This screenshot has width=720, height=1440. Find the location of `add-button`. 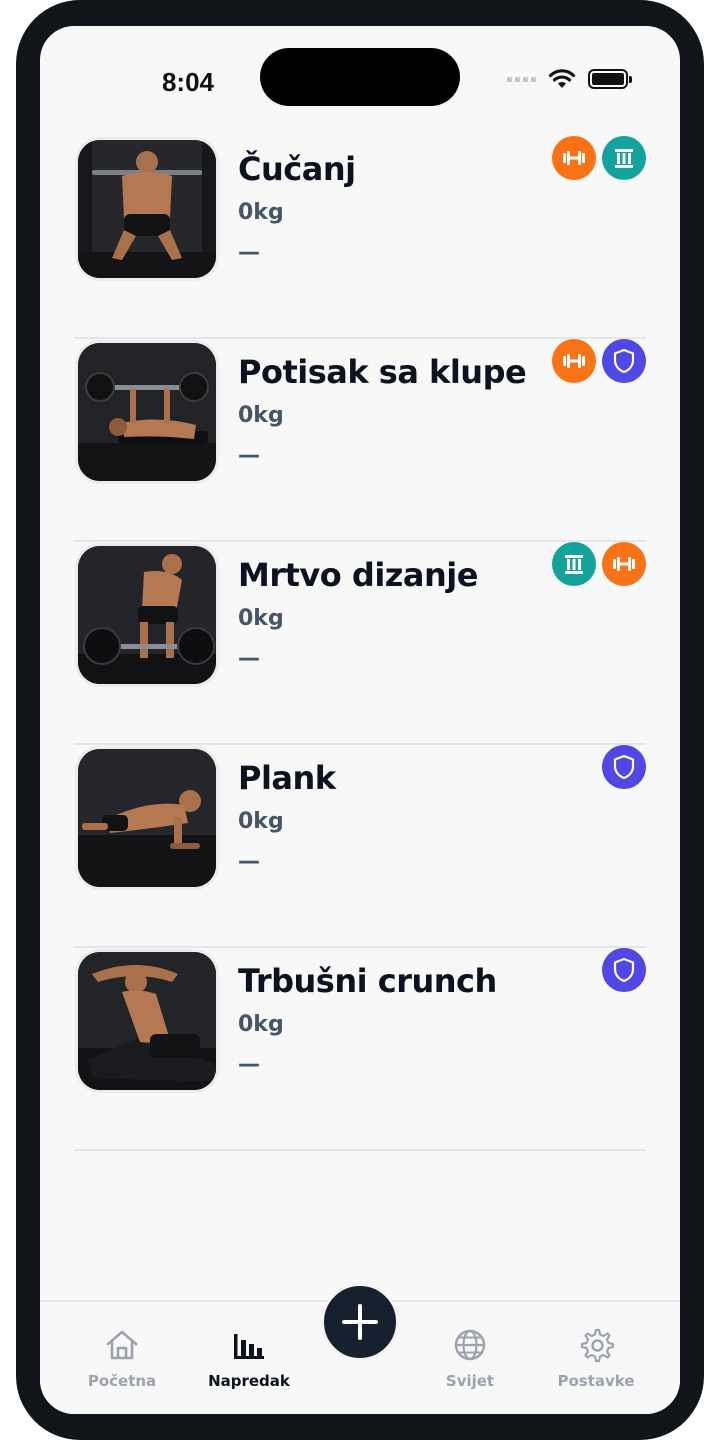

add-button is located at coordinates (360, 1322).